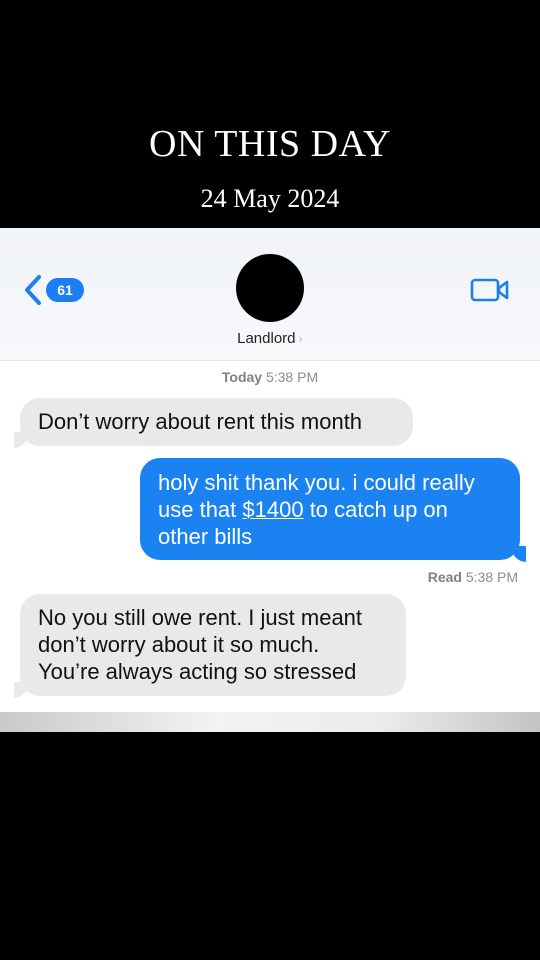  I want to click on contact-name-button: Landlord ›, so click(270, 338).